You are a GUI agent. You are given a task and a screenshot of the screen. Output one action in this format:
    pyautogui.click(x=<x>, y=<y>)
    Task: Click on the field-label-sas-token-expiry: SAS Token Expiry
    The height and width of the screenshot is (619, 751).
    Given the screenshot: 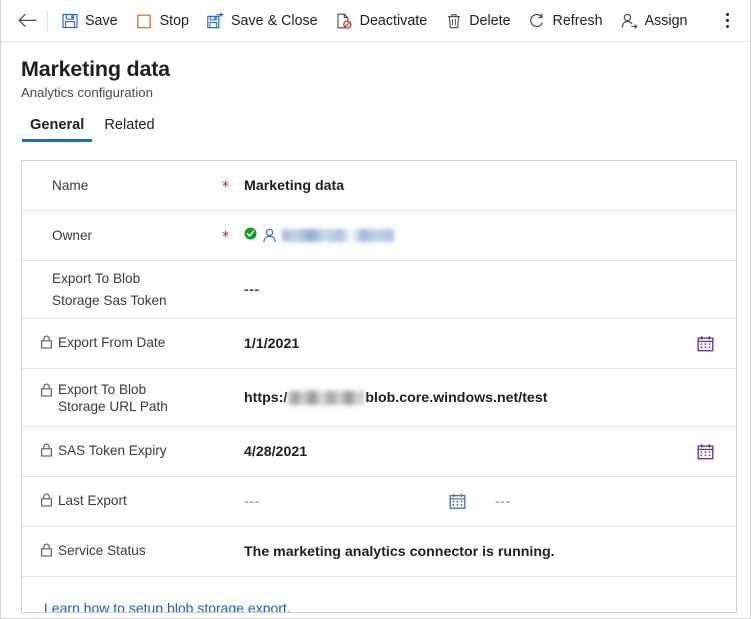 What is the action you would take?
    pyautogui.click(x=131, y=452)
    